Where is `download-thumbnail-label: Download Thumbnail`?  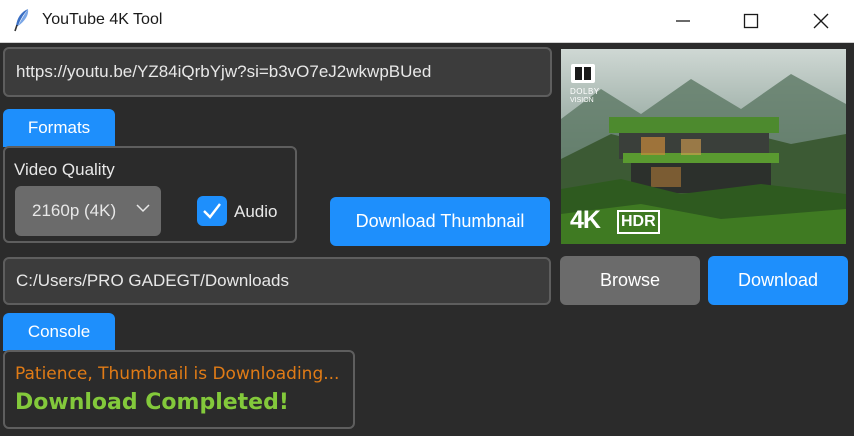
download-thumbnail-label: Download Thumbnail is located at coordinates (440, 221).